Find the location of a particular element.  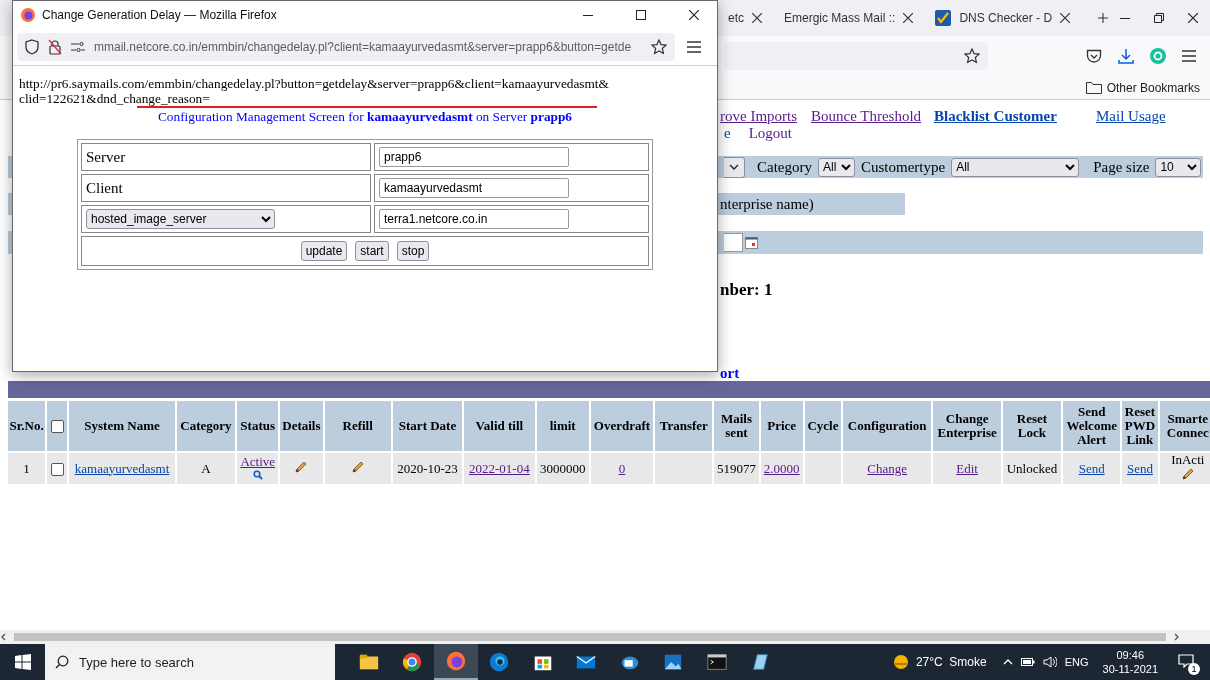

address-bar: mmail.netcore.co.in/emmbin/changedelay.pl?client=kamaayurvedasmt&server=prapp6&button=getde is located at coordinates (346, 47).